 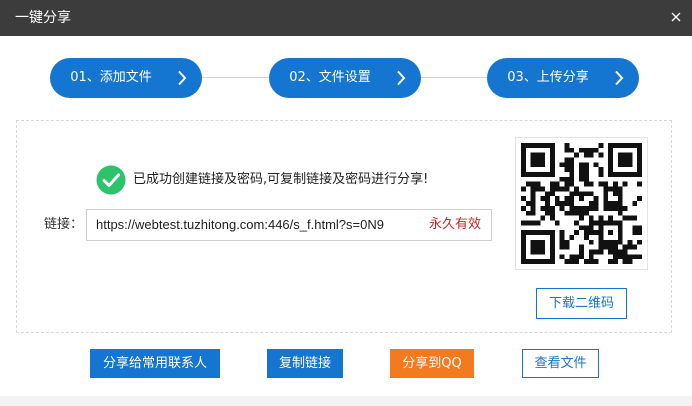 I want to click on step-label: 01、添加文件, so click(x=111, y=77).